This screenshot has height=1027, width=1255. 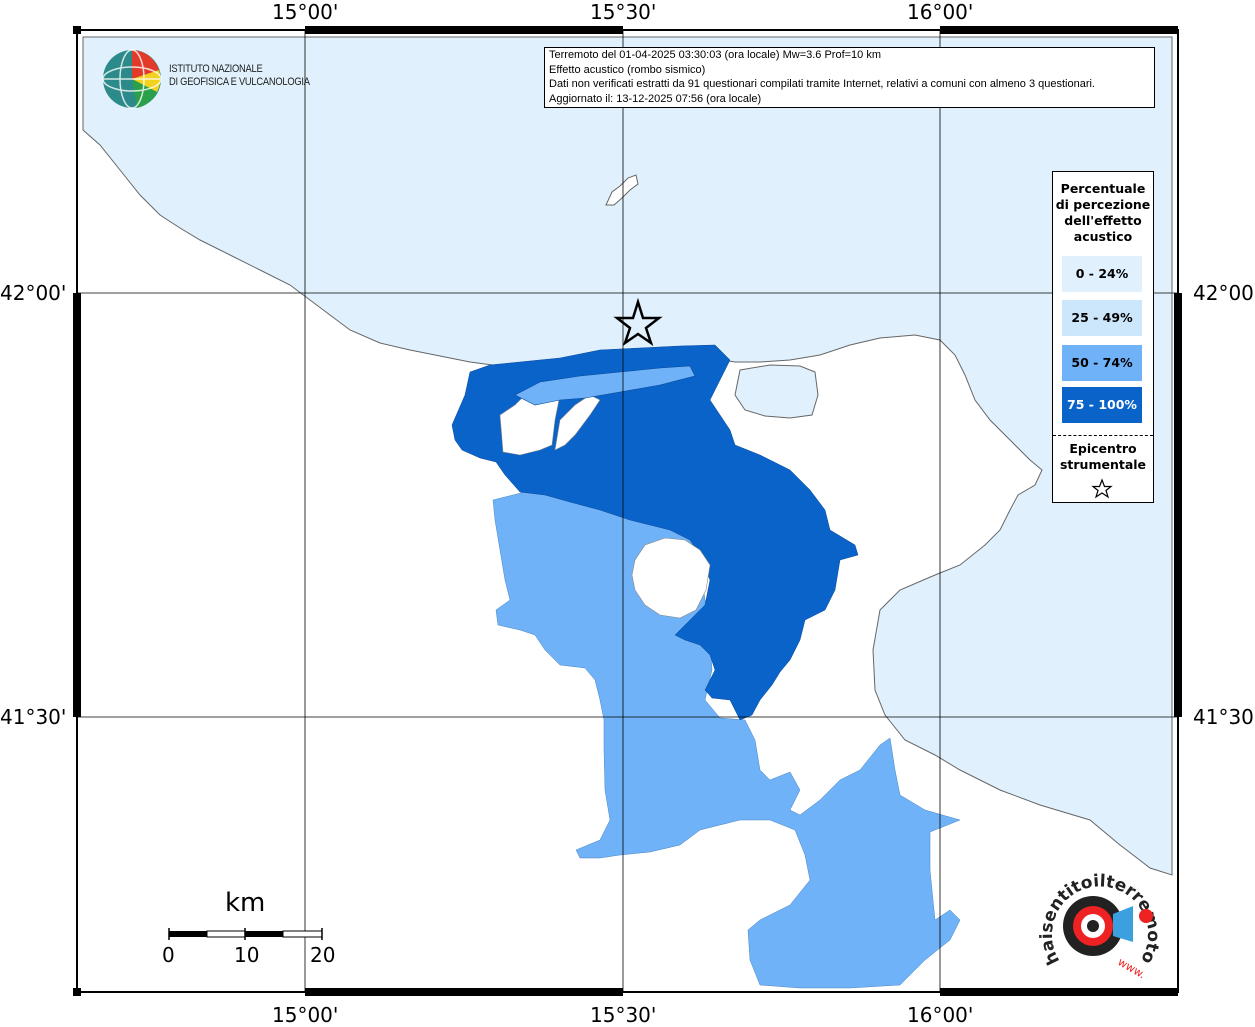 I want to click on logo-line-1: ISTITUTO NAZIONALE, so click(x=216, y=69).